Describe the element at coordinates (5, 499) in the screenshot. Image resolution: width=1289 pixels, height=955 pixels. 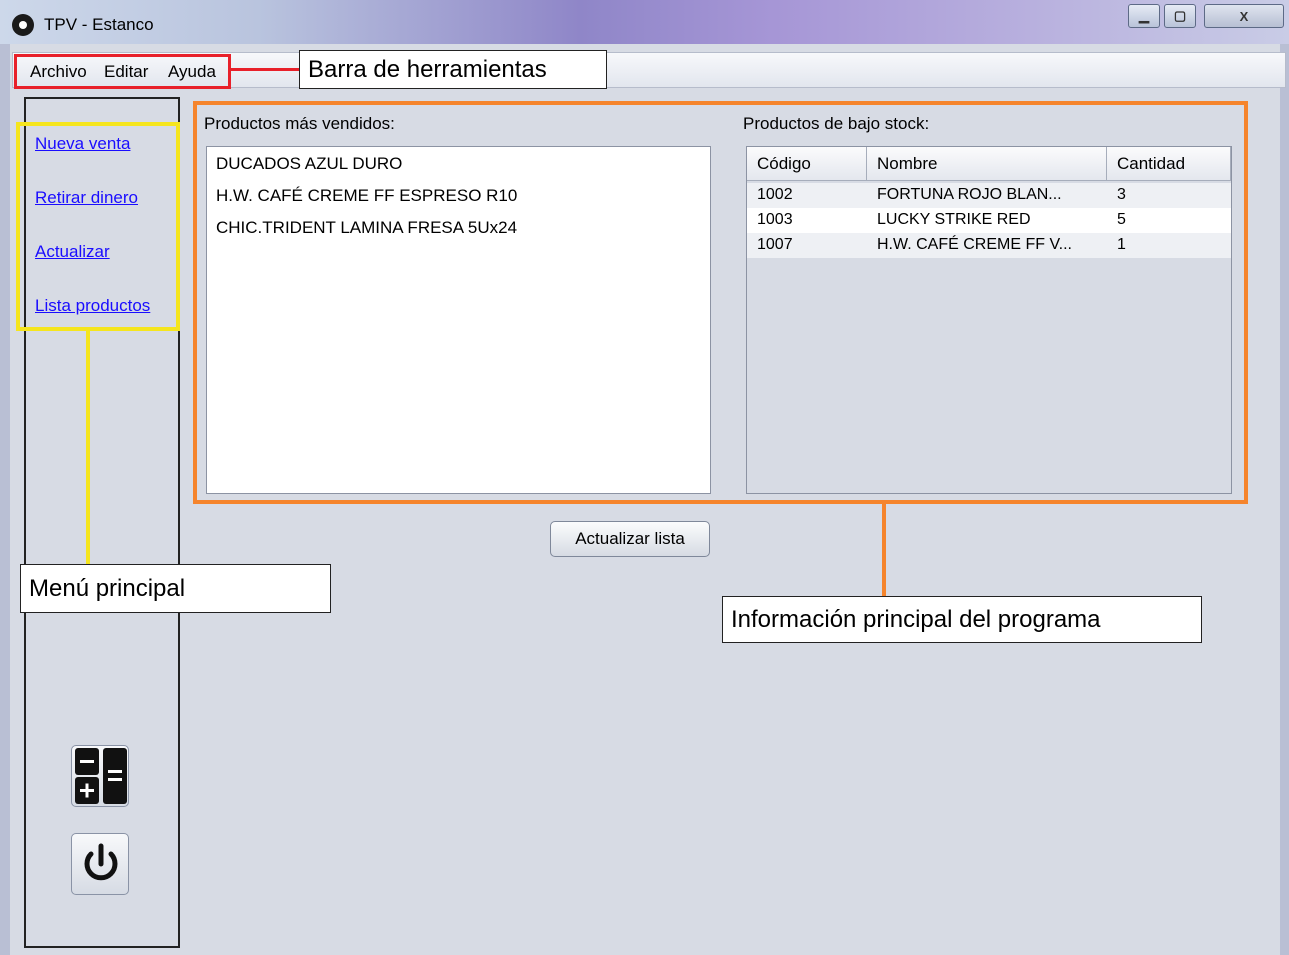
I see `window-frame-left` at that location.